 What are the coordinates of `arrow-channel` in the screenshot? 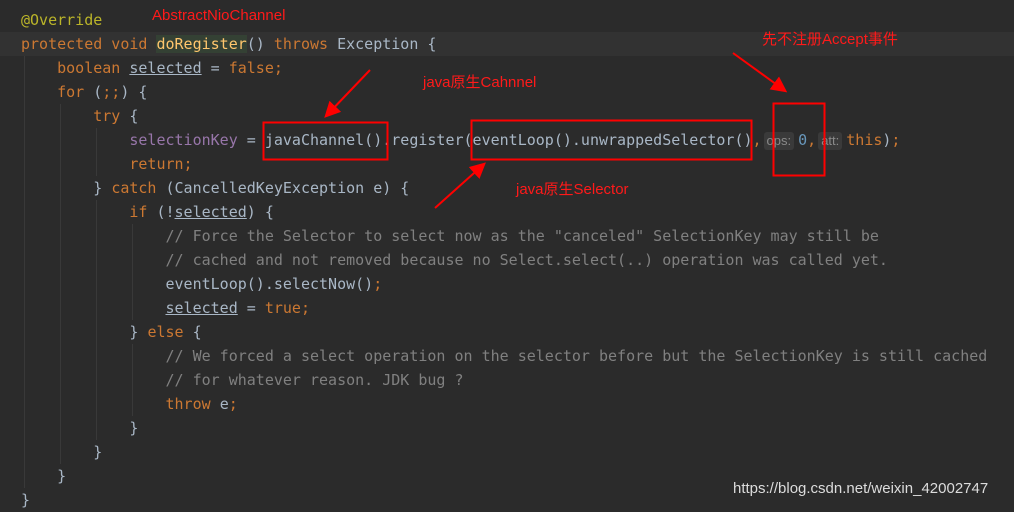 It's located at (347, 93).